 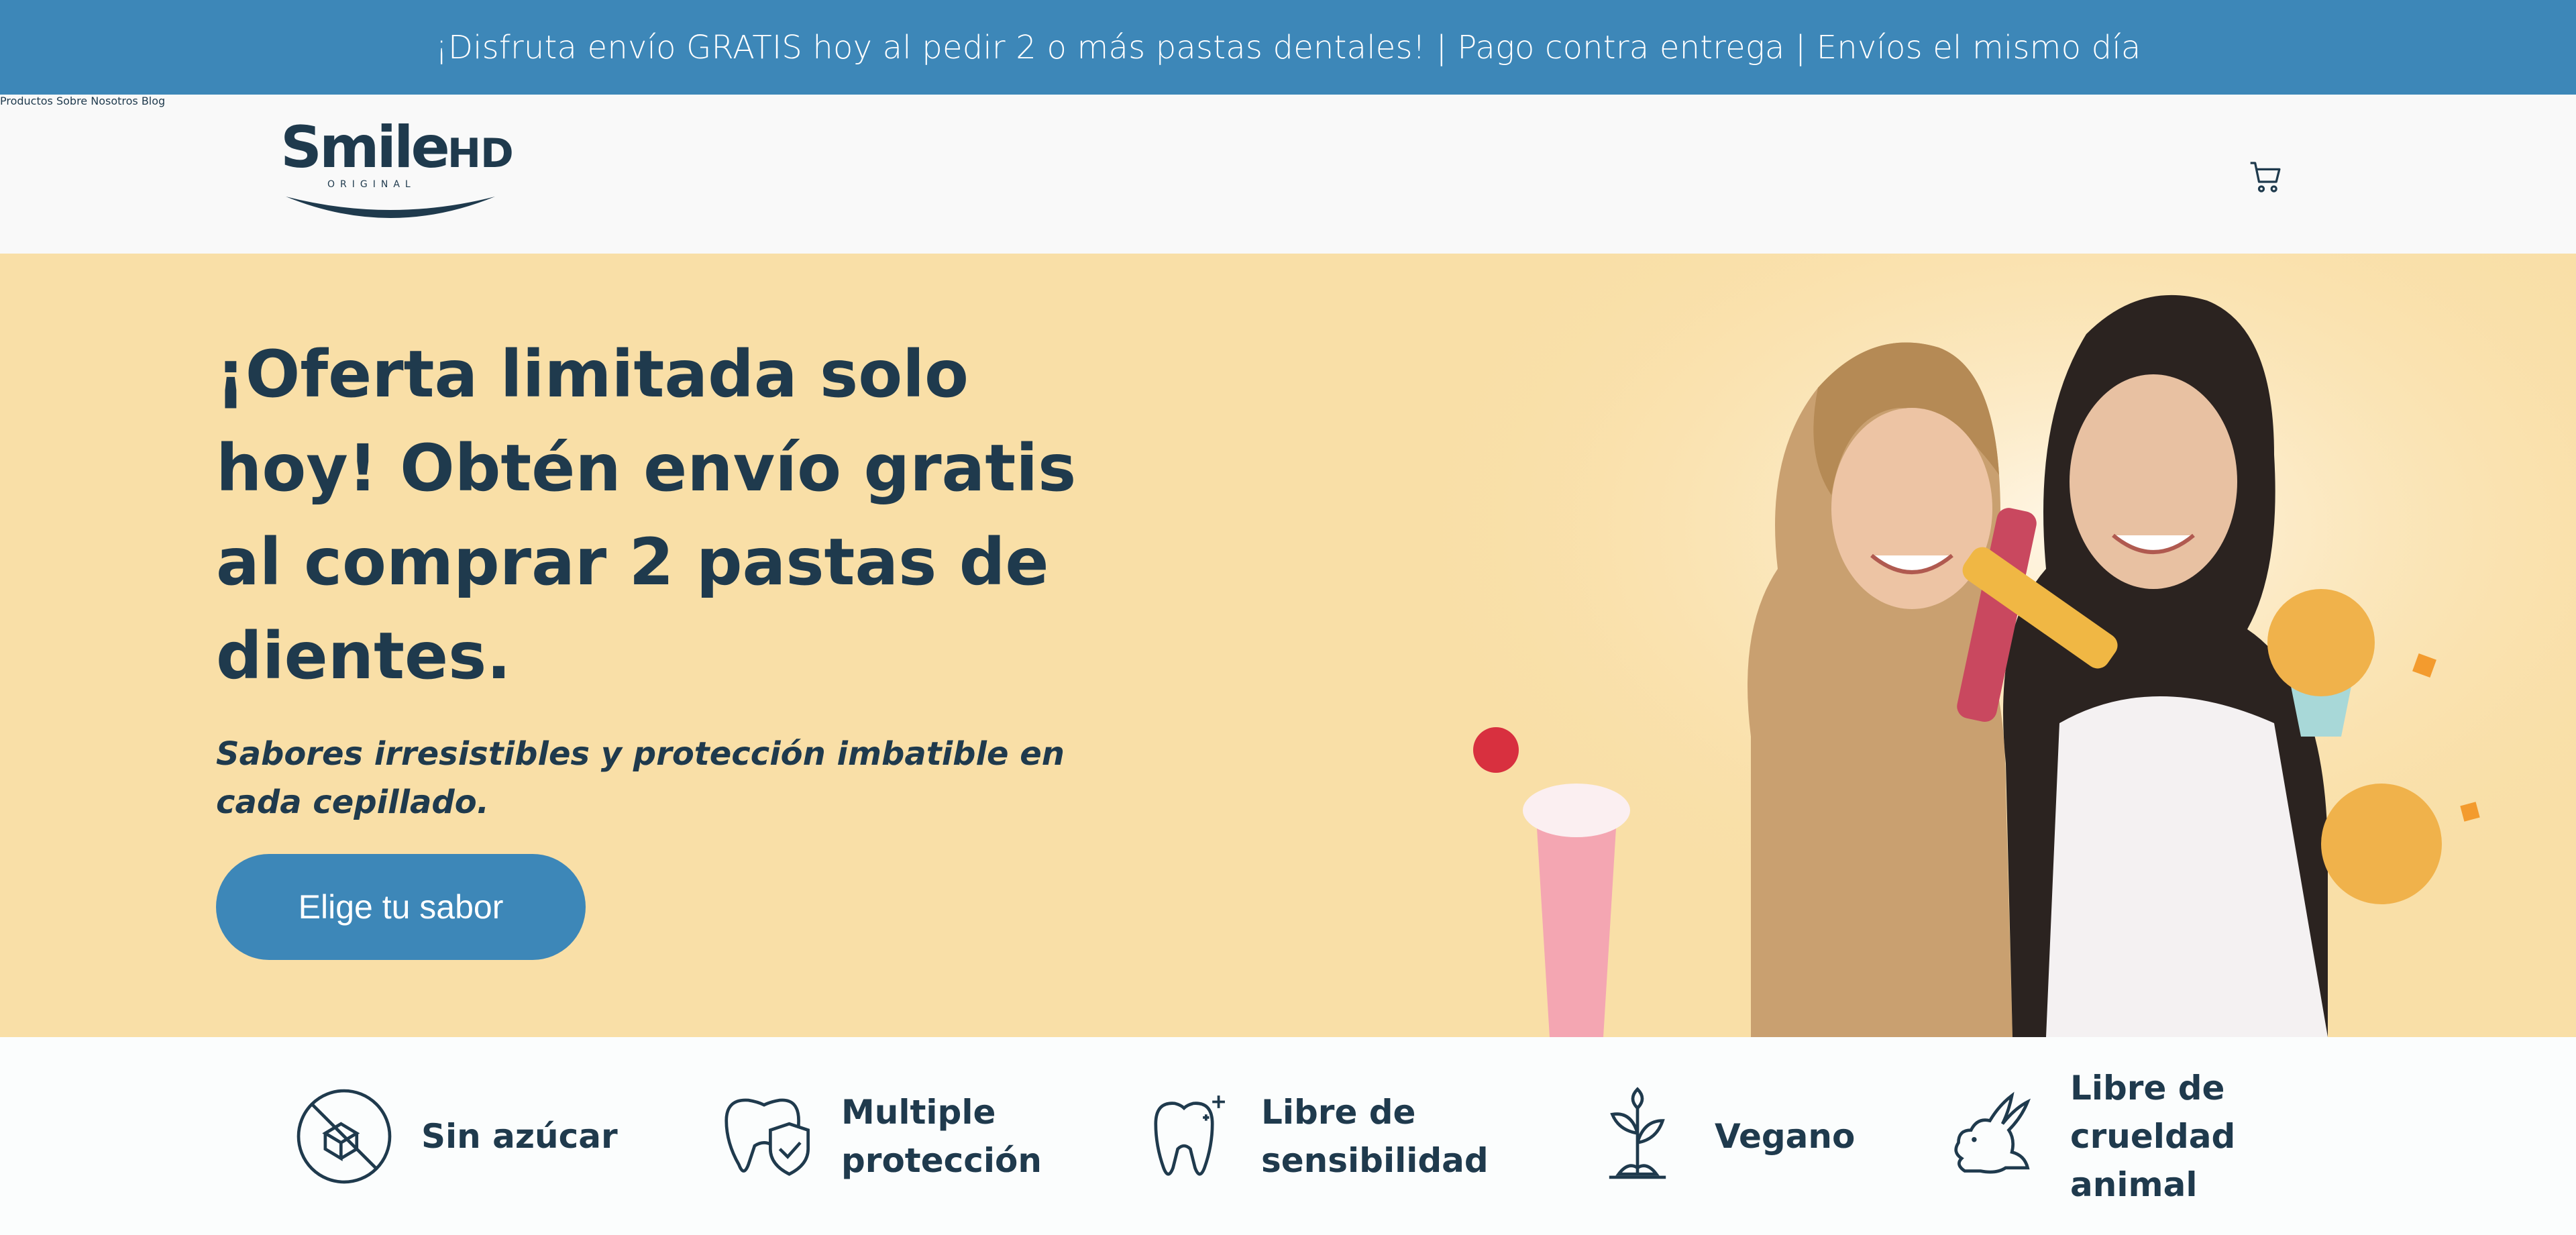 I want to click on plant-icon, so click(x=1637, y=1132).